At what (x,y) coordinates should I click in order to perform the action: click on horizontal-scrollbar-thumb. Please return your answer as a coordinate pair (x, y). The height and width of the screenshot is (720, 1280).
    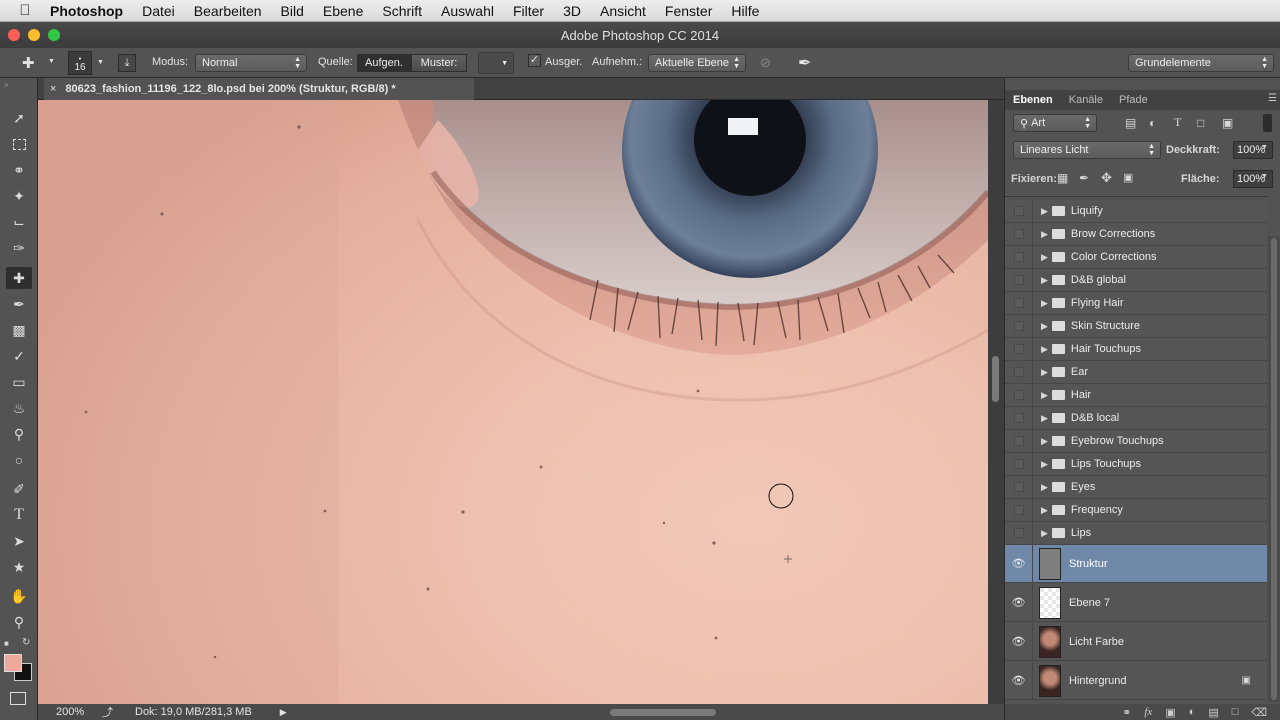
    Looking at the image, I should click on (663, 712).